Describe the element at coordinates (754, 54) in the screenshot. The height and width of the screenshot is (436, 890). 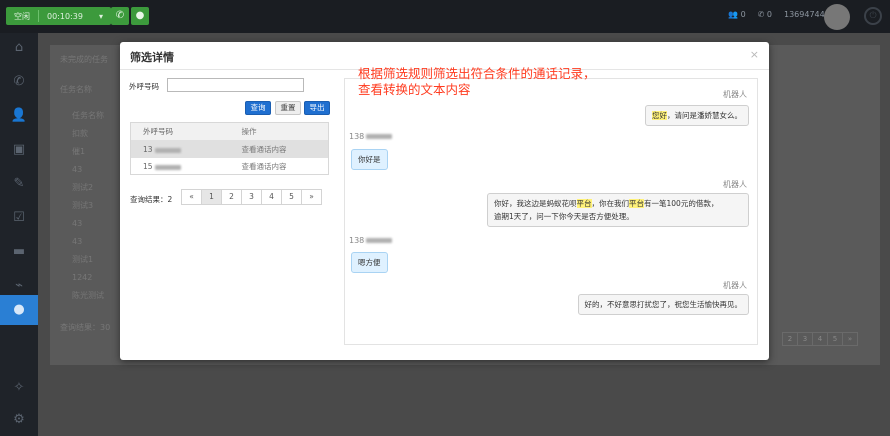
I see `close-icon: ×` at that location.